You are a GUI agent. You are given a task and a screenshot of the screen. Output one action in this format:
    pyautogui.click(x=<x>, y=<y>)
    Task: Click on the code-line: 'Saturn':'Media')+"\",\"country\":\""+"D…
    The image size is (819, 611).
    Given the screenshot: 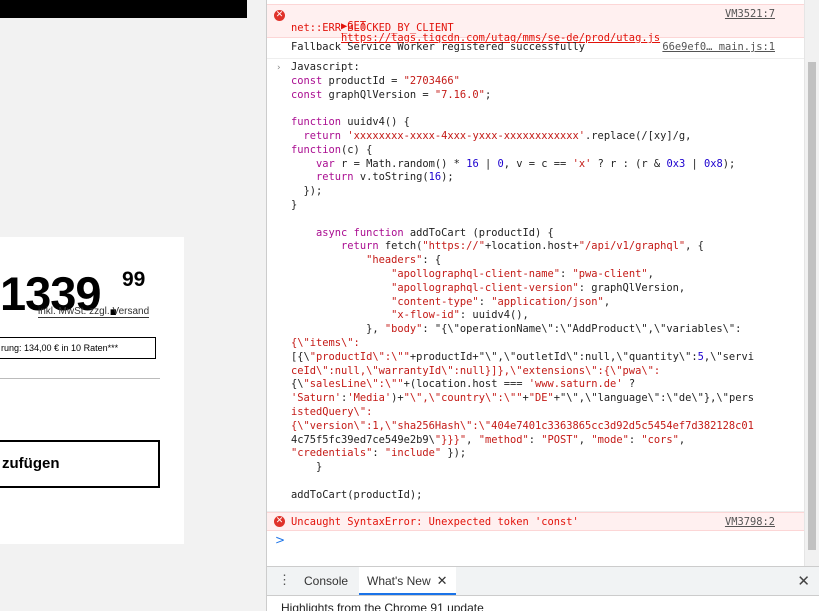 What is the action you would take?
    pyautogui.click(x=522, y=398)
    